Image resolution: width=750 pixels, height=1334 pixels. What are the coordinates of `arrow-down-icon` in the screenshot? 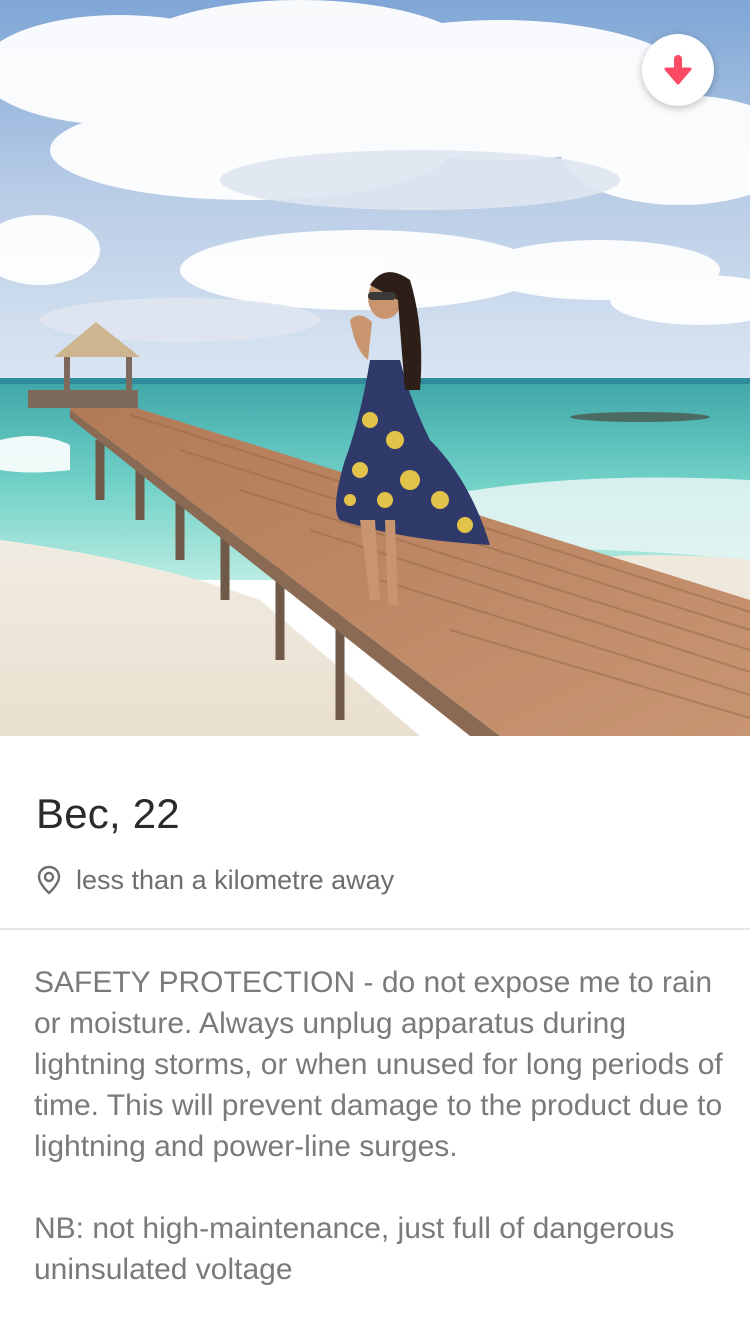 It's located at (678, 70).